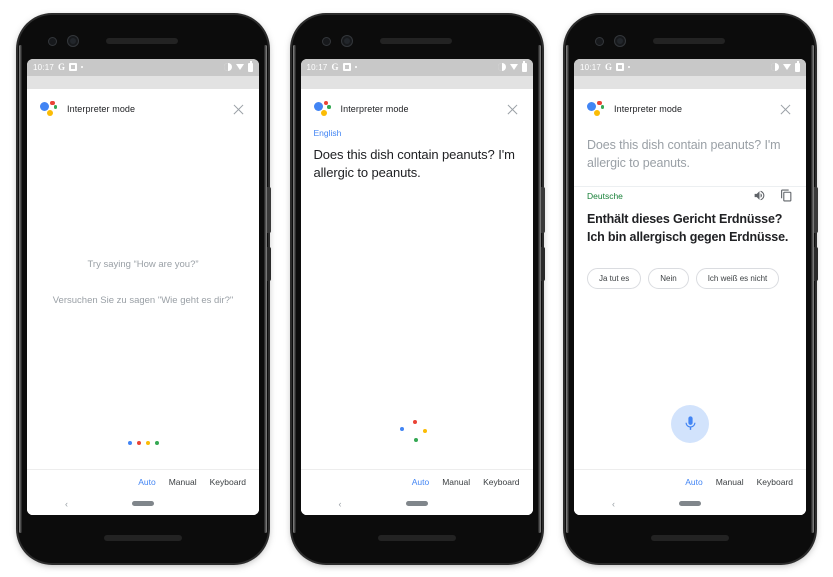  I want to click on chip-ich-weiss-es-nicht: Ich weiß es nicht, so click(737, 278).